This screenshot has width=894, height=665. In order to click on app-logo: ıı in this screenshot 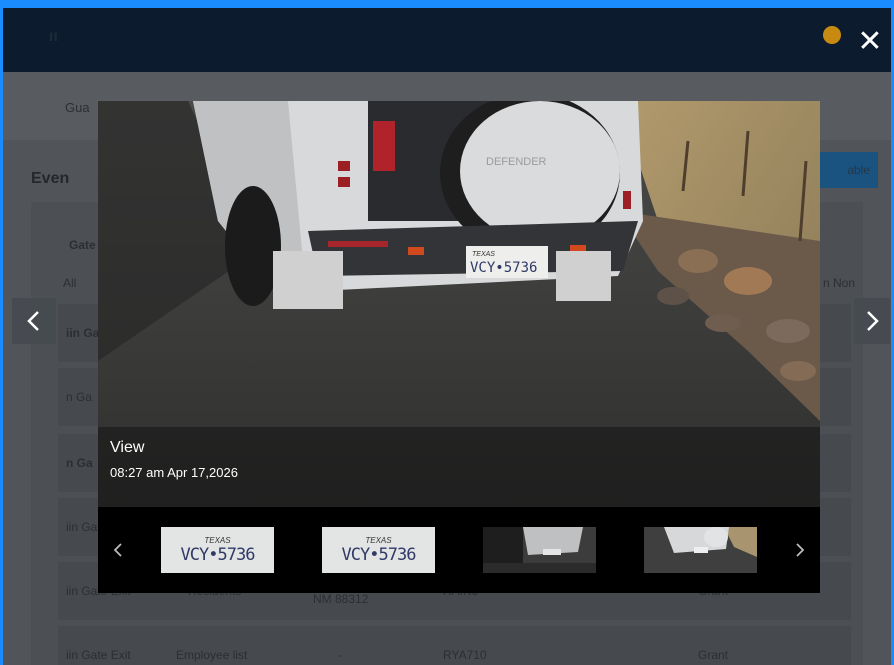, I will do `click(53, 36)`.